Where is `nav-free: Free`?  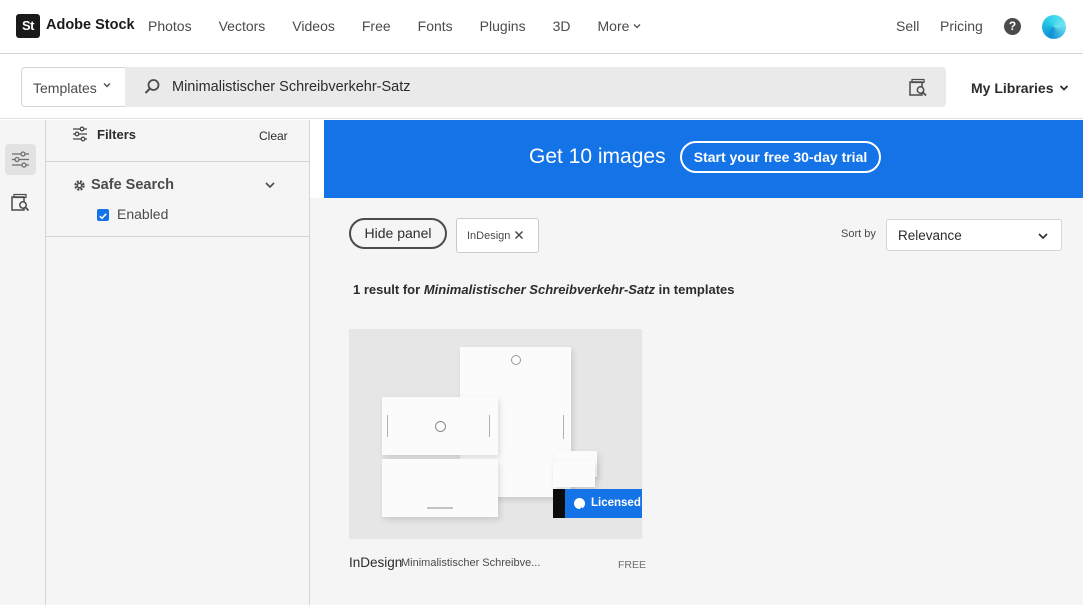
nav-free: Free is located at coordinates (376, 26).